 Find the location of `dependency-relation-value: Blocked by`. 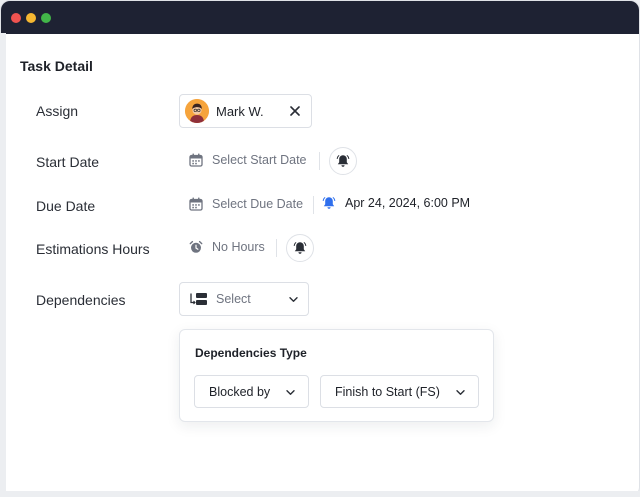

dependency-relation-value: Blocked by is located at coordinates (240, 391).